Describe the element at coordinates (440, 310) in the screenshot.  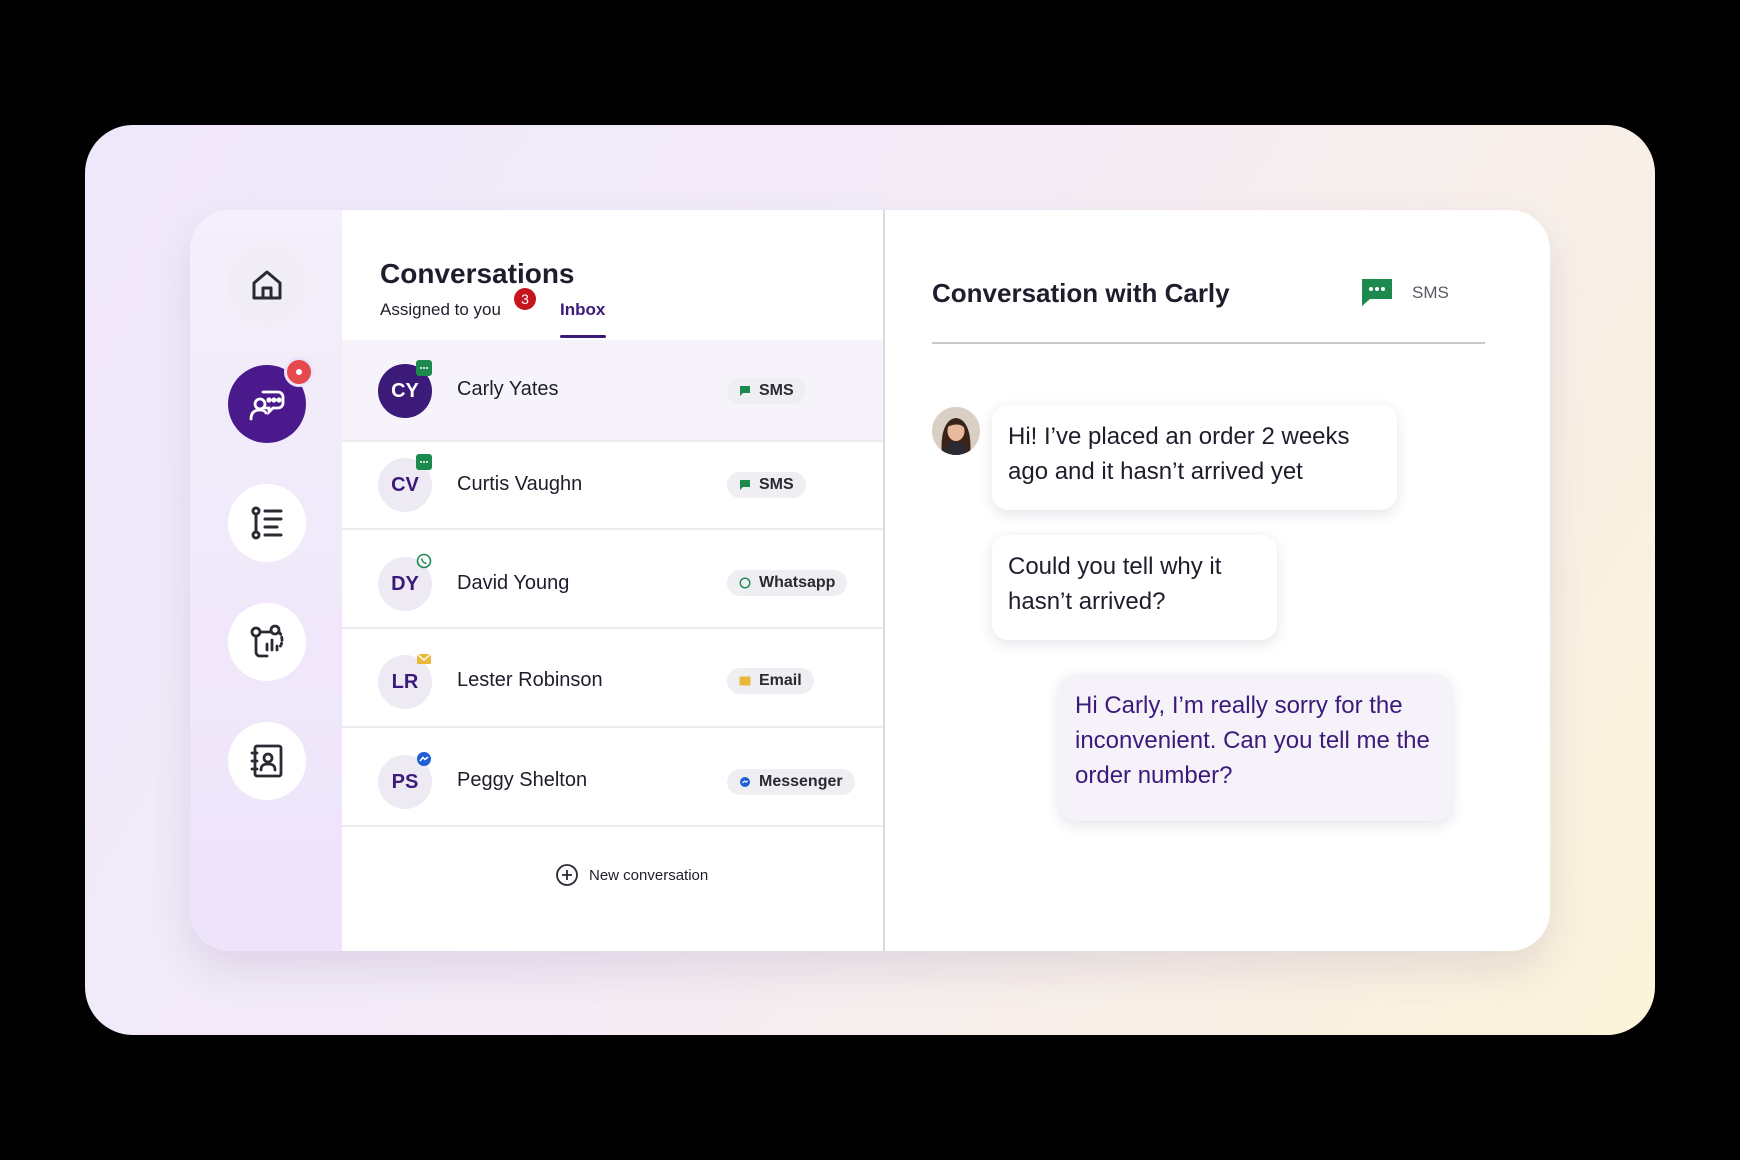
I see `tab-assigned-to-you: Assigned to you` at that location.